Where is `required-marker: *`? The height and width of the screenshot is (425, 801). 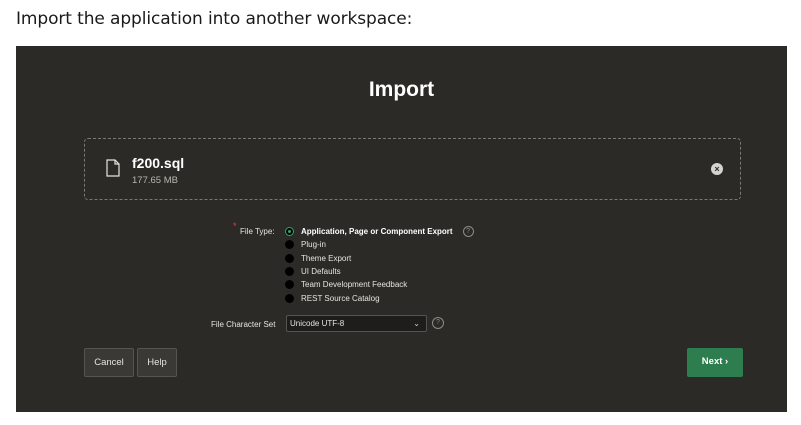 required-marker: * is located at coordinates (235, 226).